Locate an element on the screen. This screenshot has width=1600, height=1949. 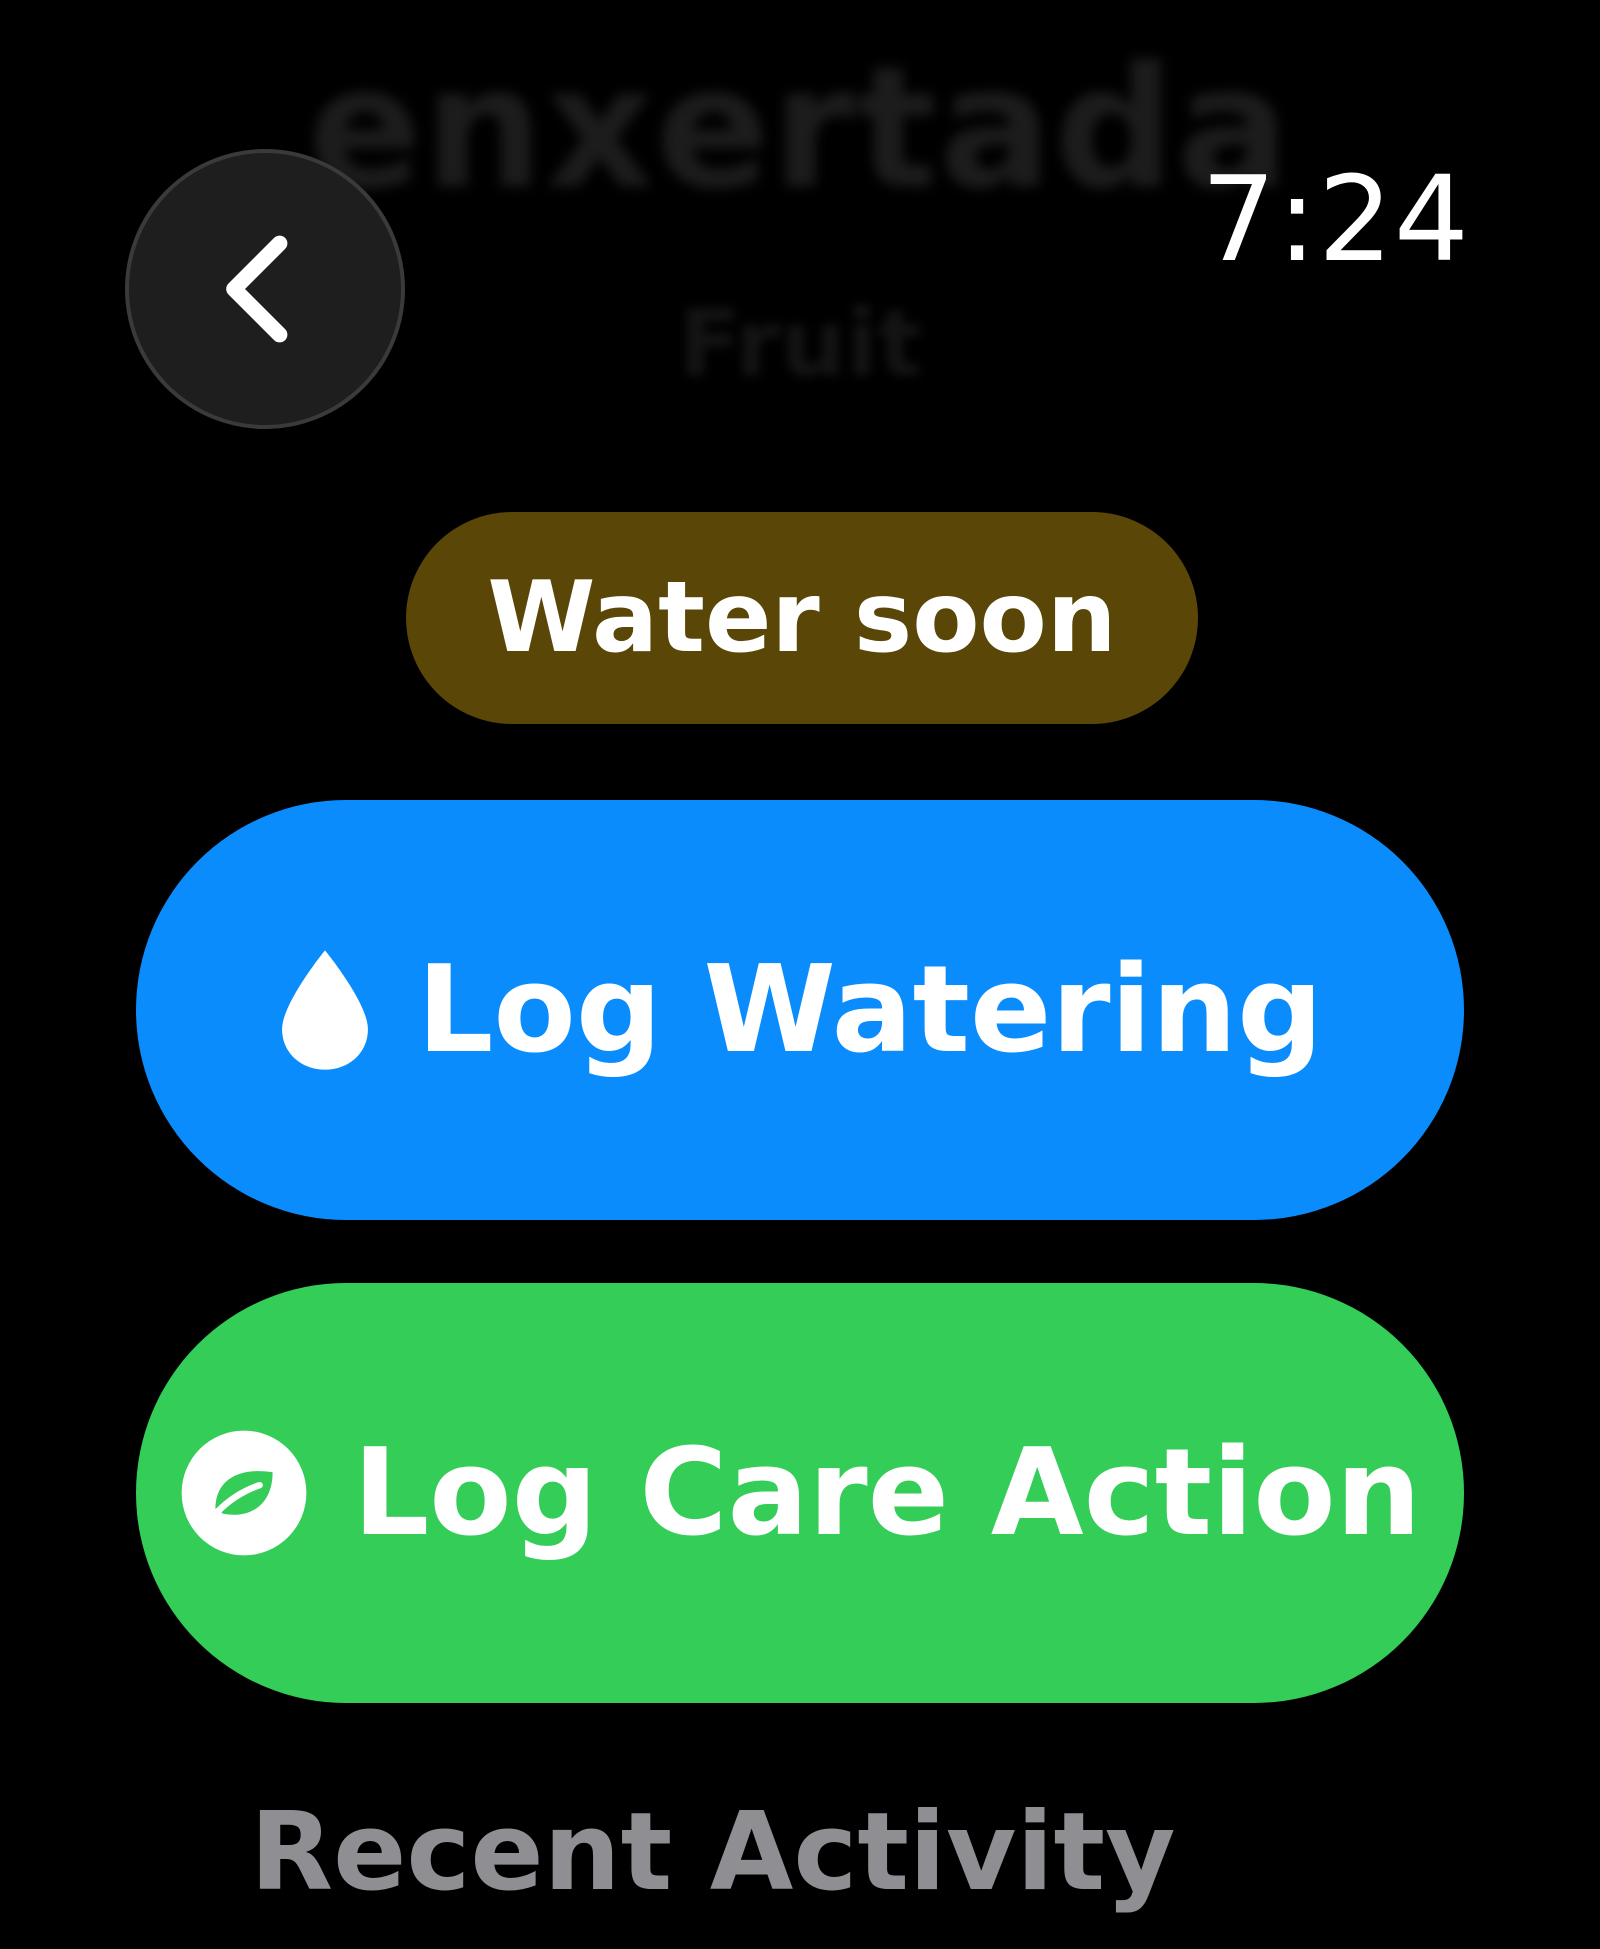
status-badge: Water soon is located at coordinates (802, 618).